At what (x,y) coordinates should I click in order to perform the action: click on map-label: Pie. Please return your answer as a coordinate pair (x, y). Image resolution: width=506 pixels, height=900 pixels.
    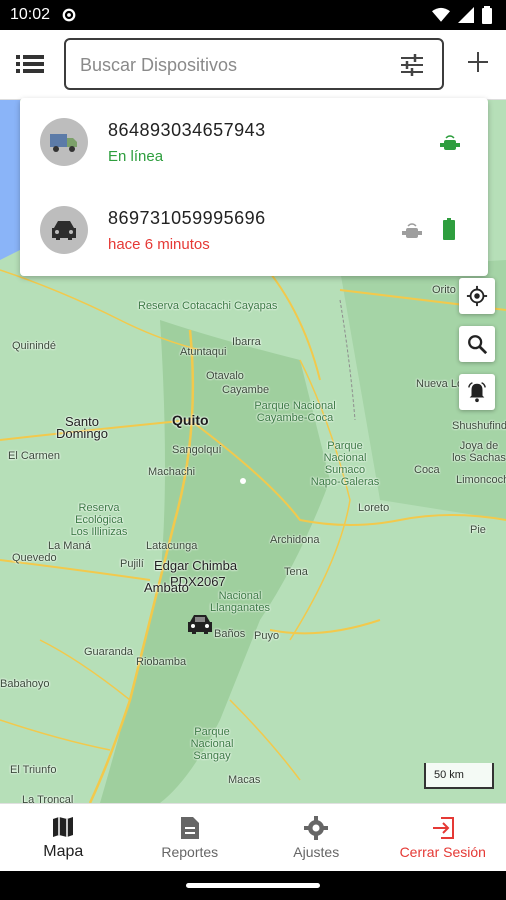
    Looking at the image, I should click on (478, 530).